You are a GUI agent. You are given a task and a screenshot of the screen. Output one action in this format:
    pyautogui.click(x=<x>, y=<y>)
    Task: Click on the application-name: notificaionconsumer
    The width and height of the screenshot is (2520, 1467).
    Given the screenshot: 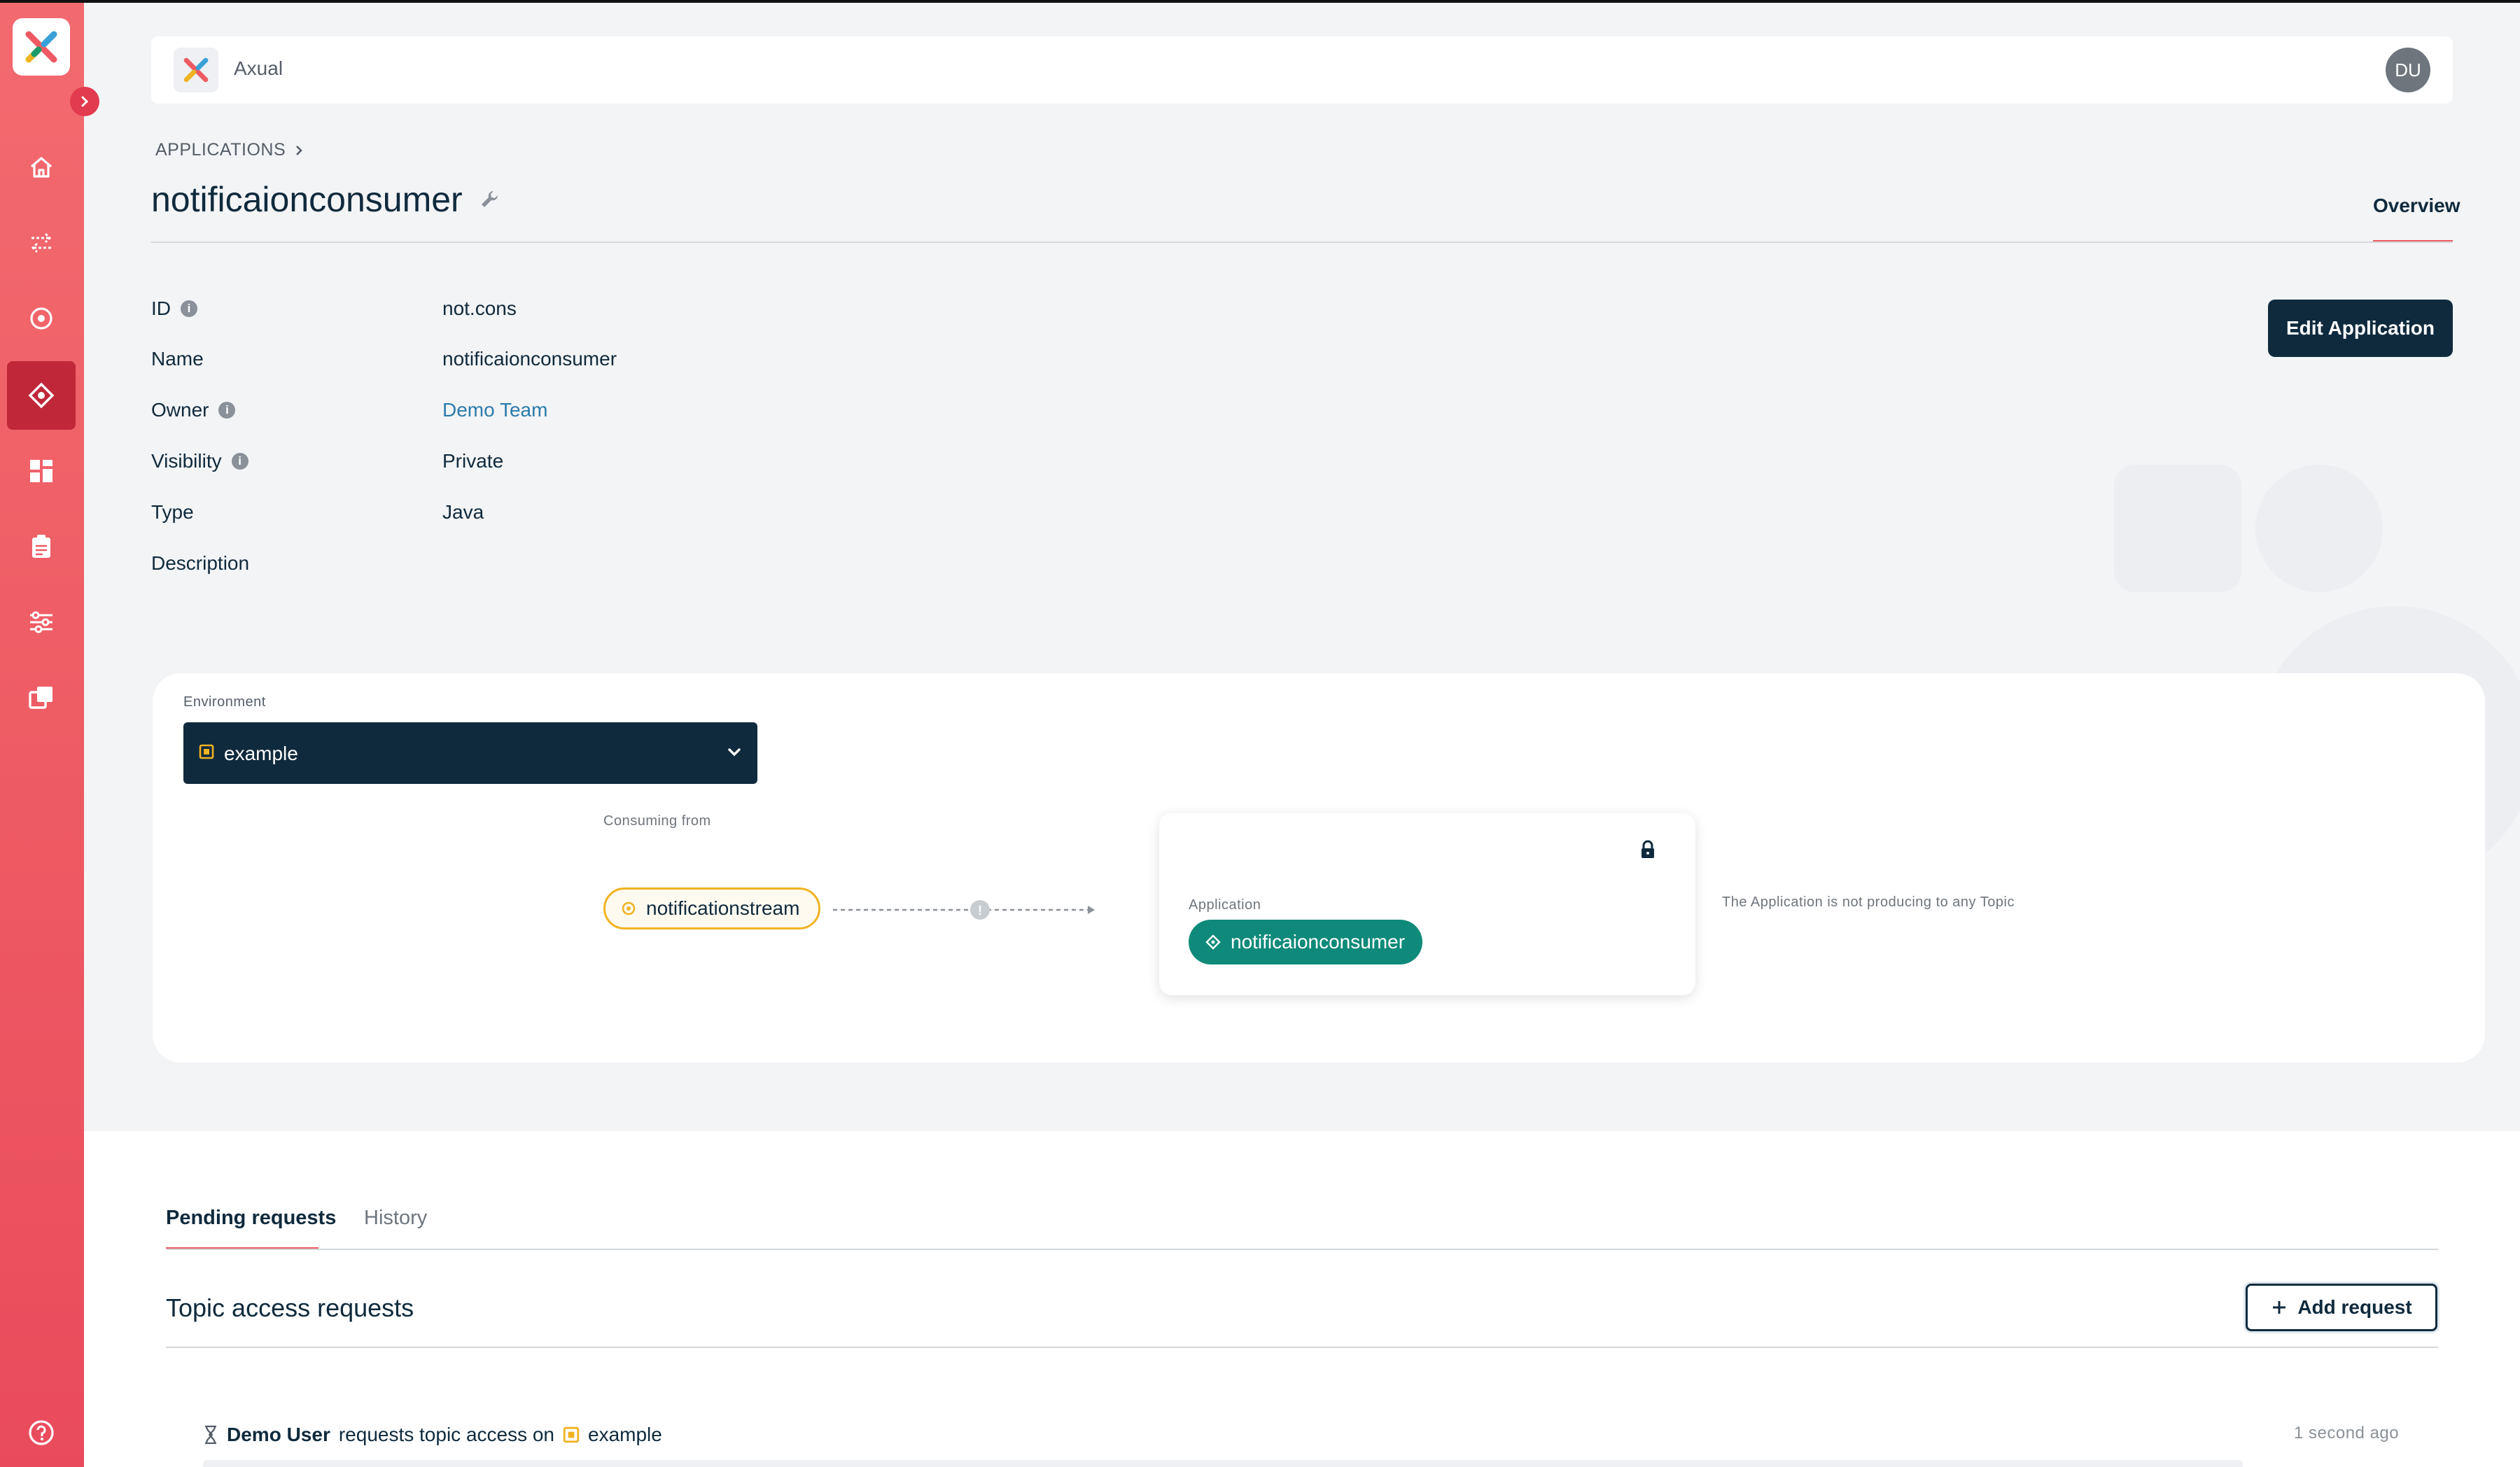 What is the action you would take?
    pyautogui.click(x=1318, y=942)
    